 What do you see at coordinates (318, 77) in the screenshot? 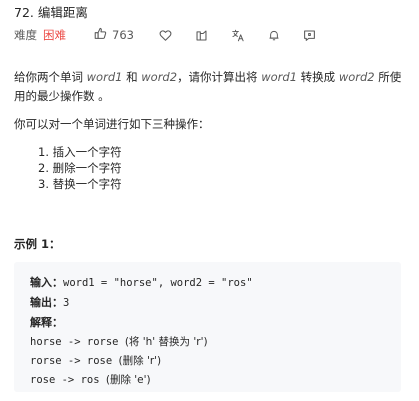
I see `description-text: 转换成` at bounding box center [318, 77].